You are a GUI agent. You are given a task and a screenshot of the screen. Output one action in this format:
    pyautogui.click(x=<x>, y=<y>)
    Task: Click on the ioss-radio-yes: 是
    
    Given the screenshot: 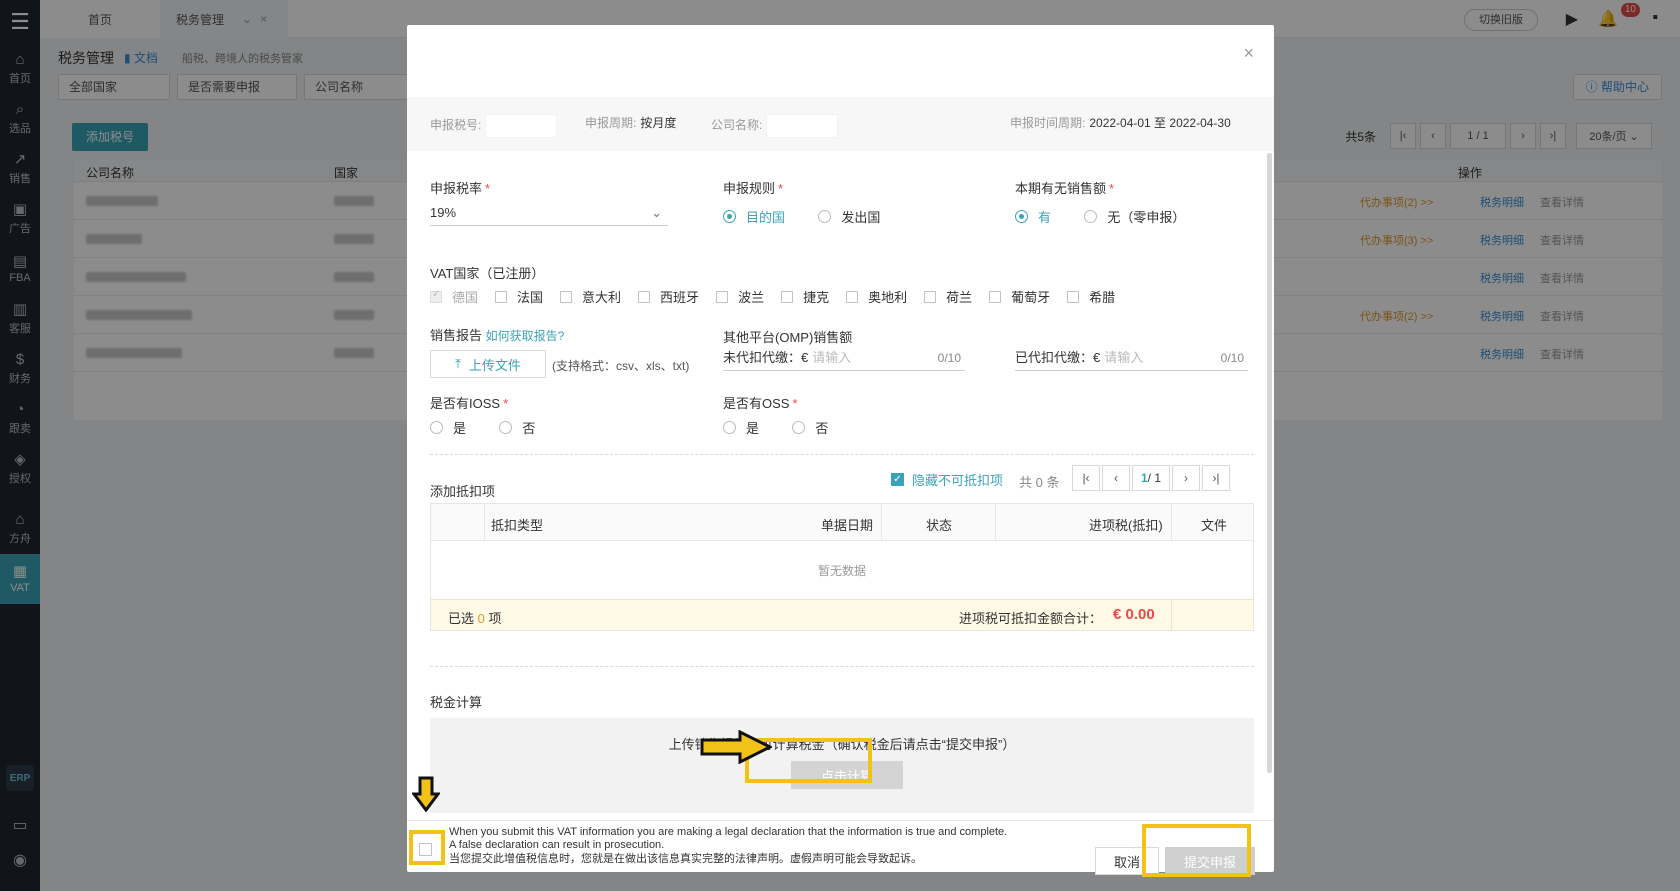 What is the action you would take?
    pyautogui.click(x=448, y=427)
    